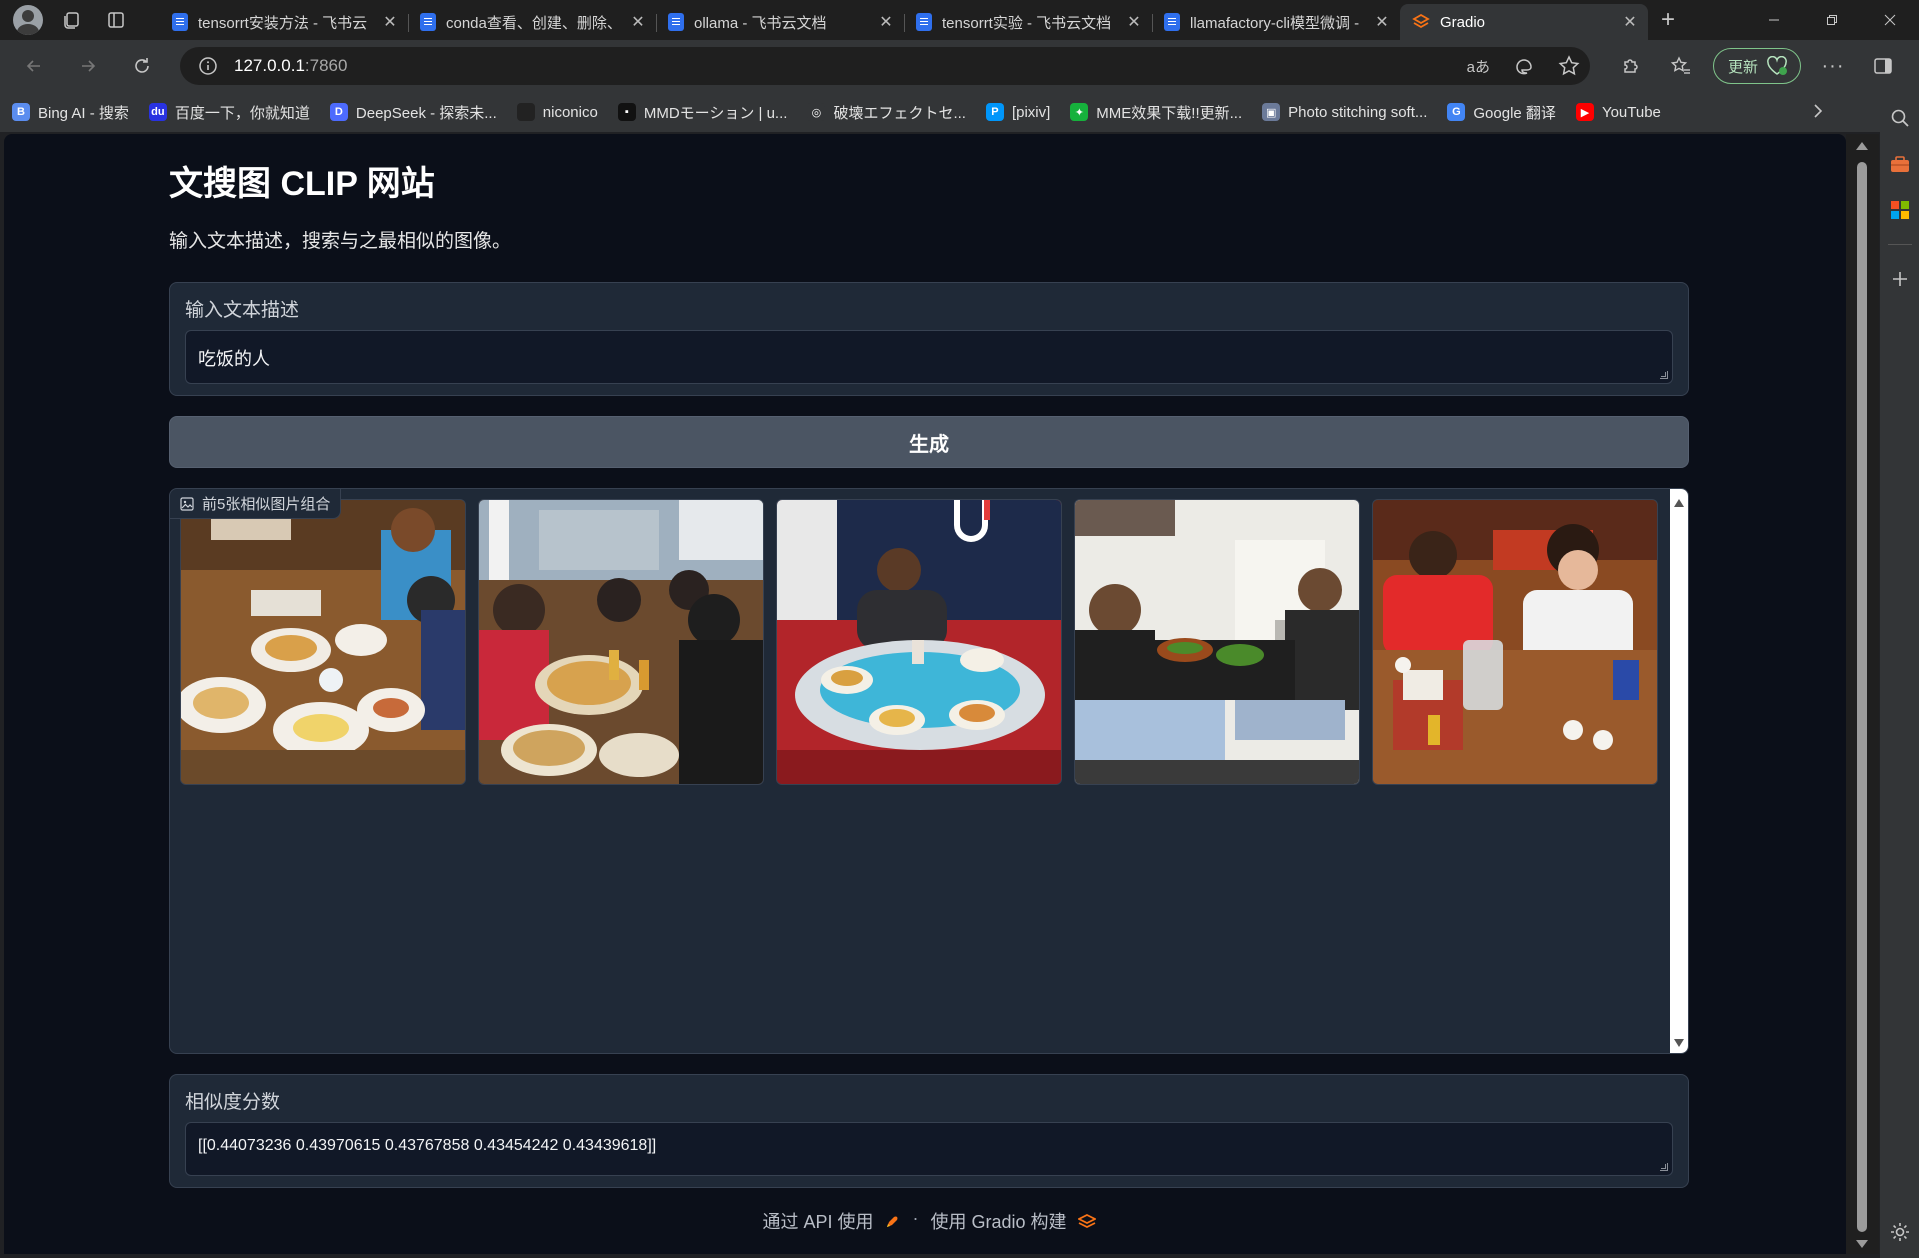  I want to click on toolbar-right-actions: 更新 ···, so click(1766, 66).